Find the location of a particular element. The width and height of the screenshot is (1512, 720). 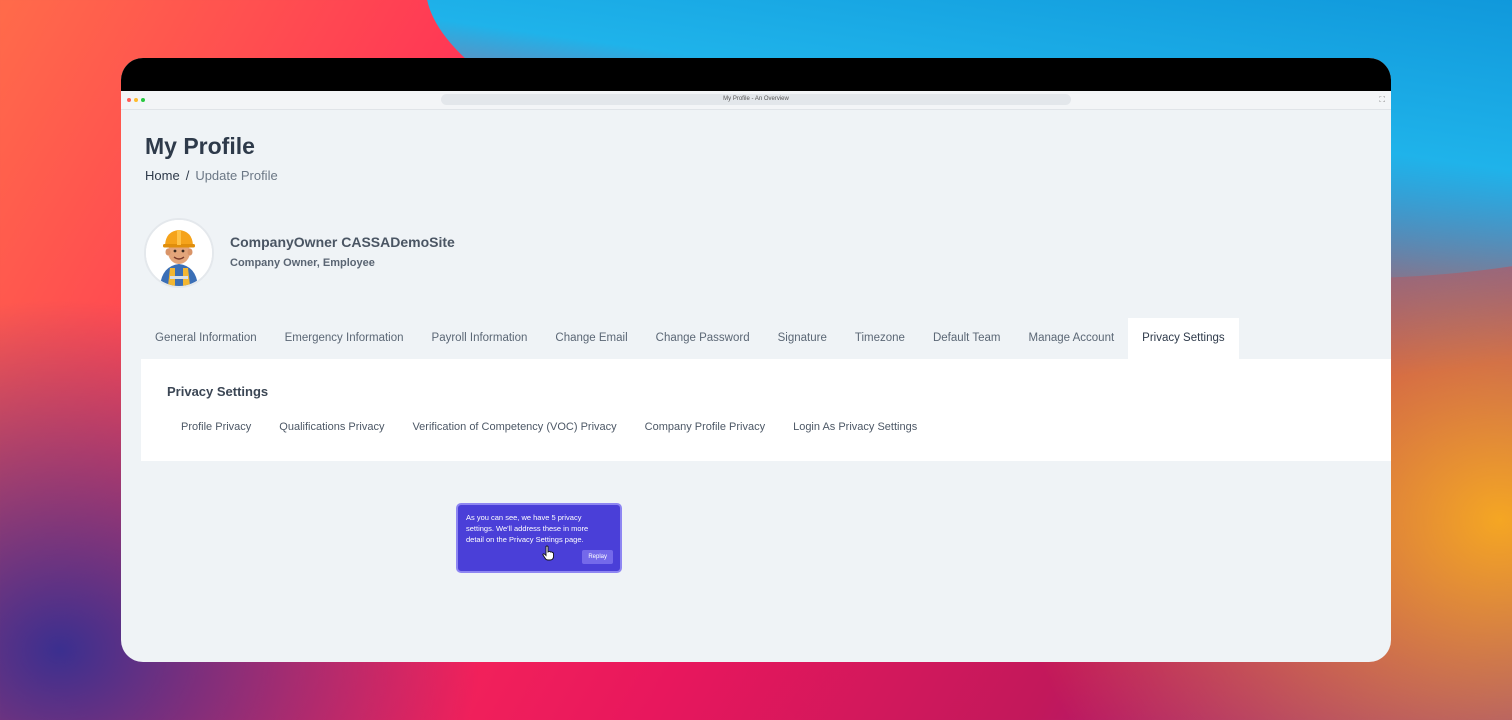

page-title: My Profile is located at coordinates (200, 146).